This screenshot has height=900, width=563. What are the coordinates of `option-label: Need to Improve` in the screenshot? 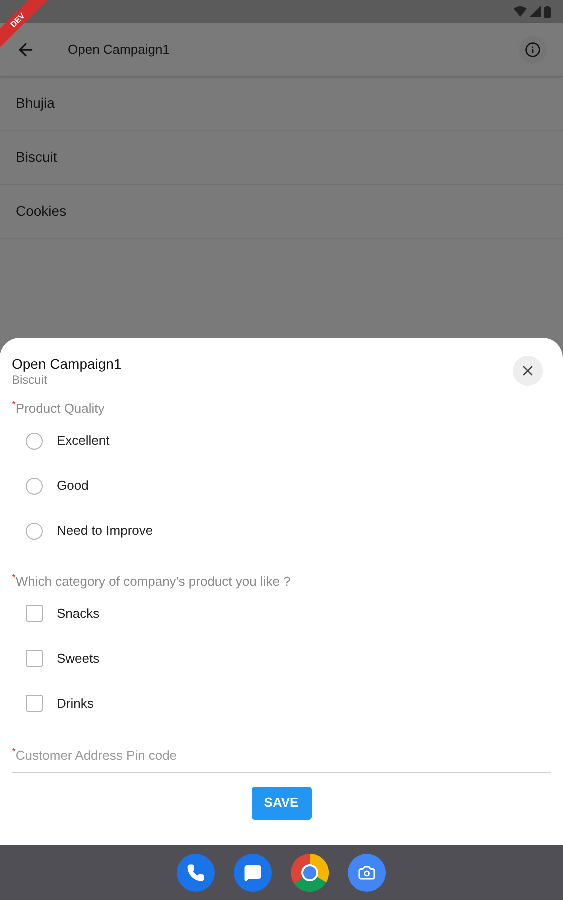 It's located at (105, 531).